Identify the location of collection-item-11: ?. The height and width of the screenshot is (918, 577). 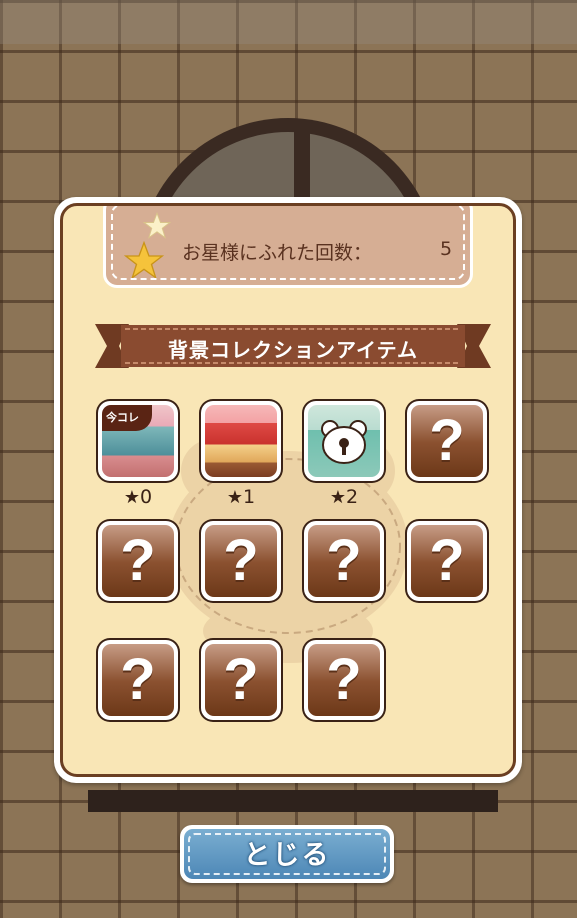
(344, 680).